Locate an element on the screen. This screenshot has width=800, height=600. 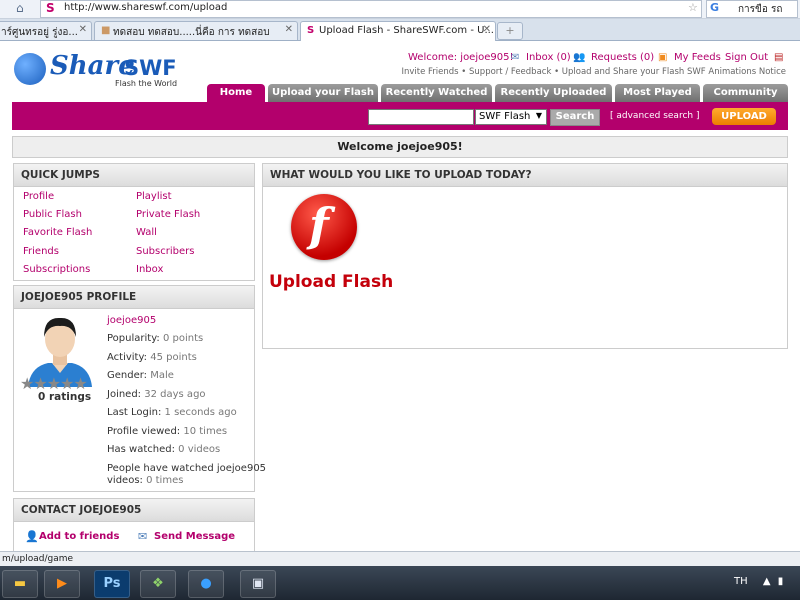
inbox-link: Inbox (0) is located at coordinates (548, 57).